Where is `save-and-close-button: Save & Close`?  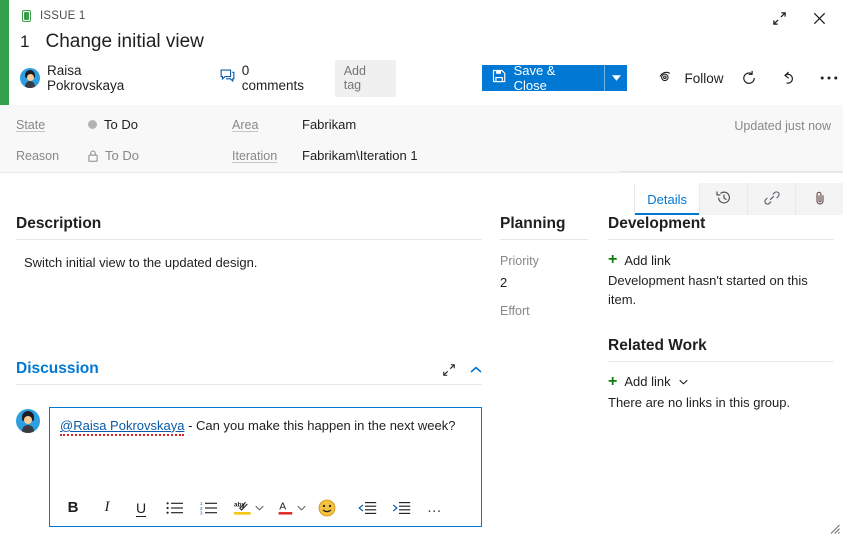
save-and-close-button: Save & Close is located at coordinates (542, 78).